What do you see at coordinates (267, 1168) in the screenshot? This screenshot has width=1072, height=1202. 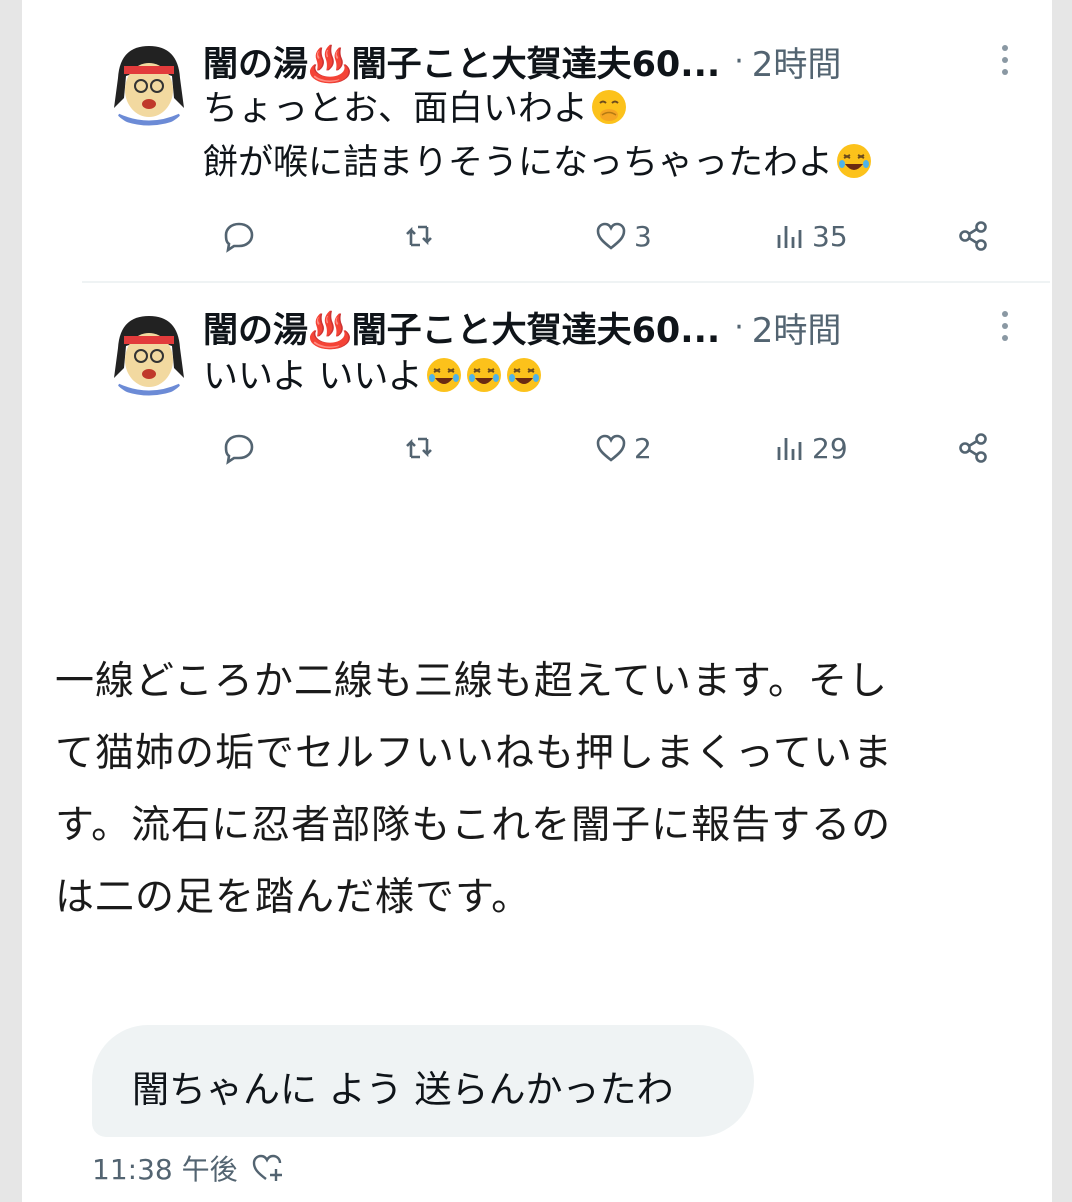 I see `add-reaction-icon` at bounding box center [267, 1168].